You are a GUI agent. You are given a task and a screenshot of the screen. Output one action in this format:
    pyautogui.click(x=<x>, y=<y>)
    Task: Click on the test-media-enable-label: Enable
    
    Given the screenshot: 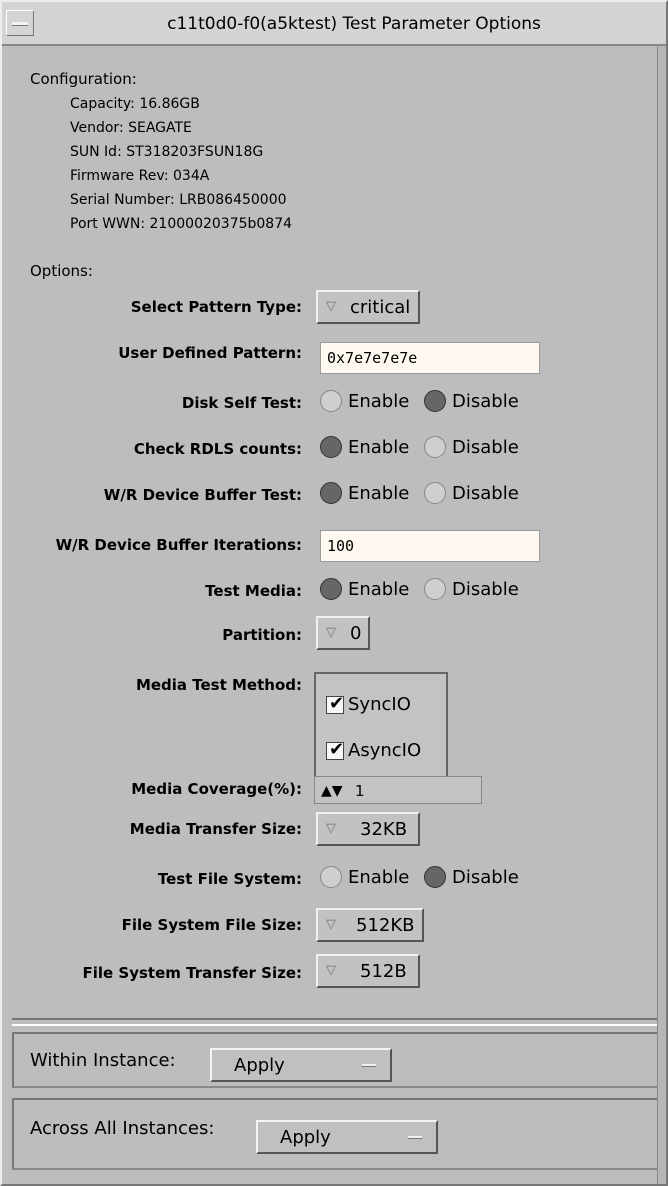 What is the action you would take?
    pyautogui.click(x=379, y=589)
    